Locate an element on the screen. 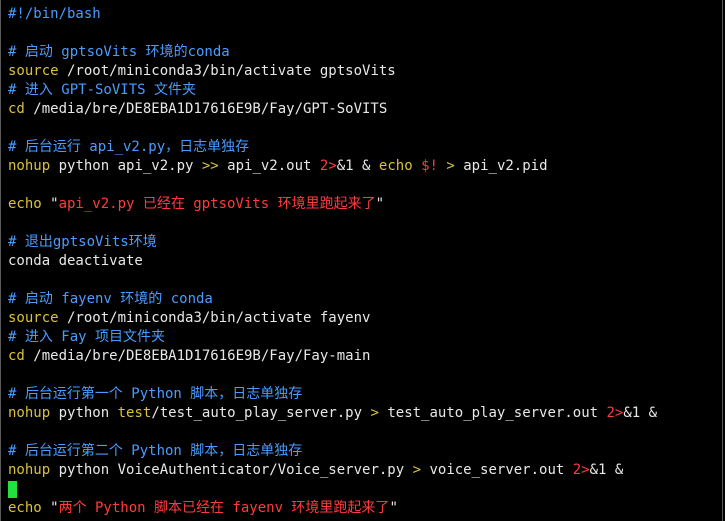 The height and width of the screenshot is (521, 725). code-token: # 启动 fayenv 环境的 conda is located at coordinates (110, 299).